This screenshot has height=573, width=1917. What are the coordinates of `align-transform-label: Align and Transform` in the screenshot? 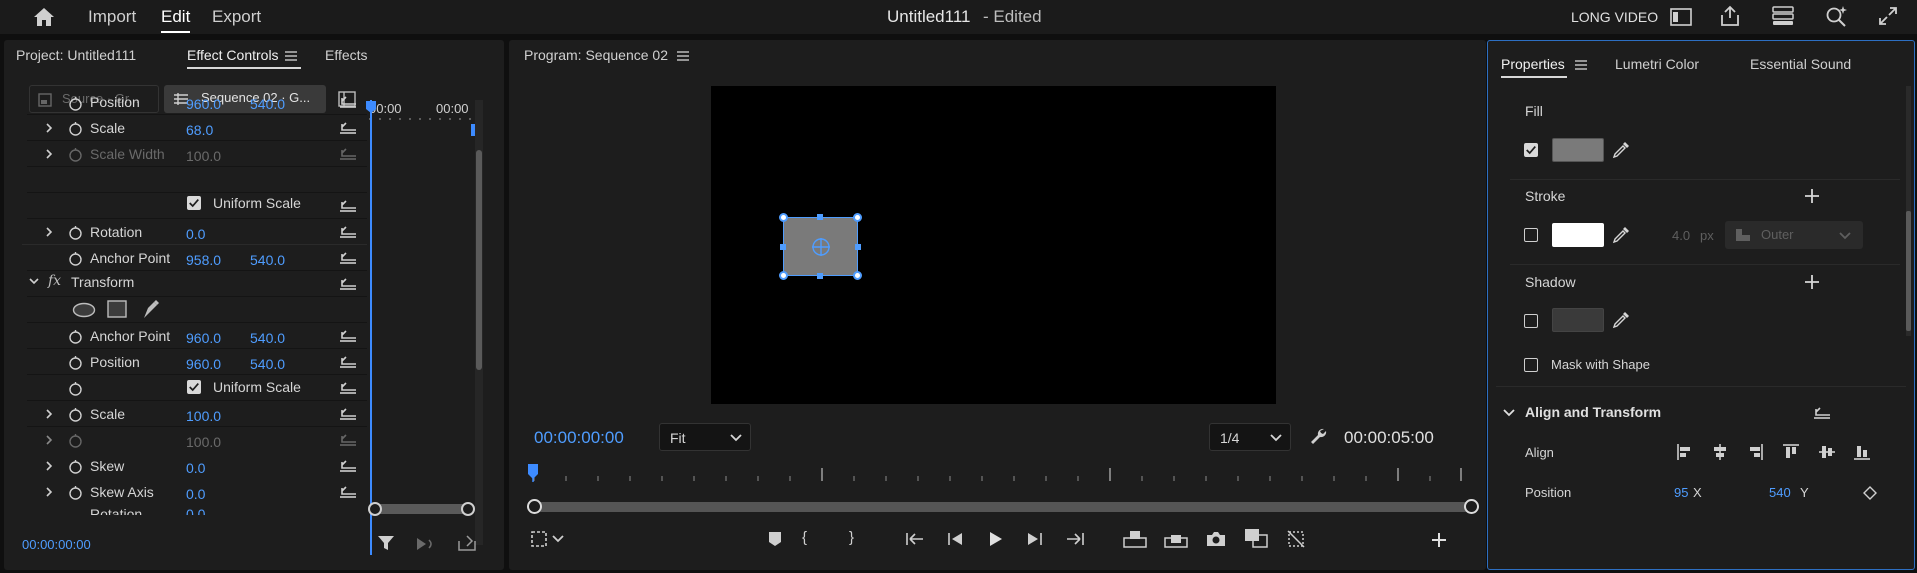 It's located at (1593, 412).